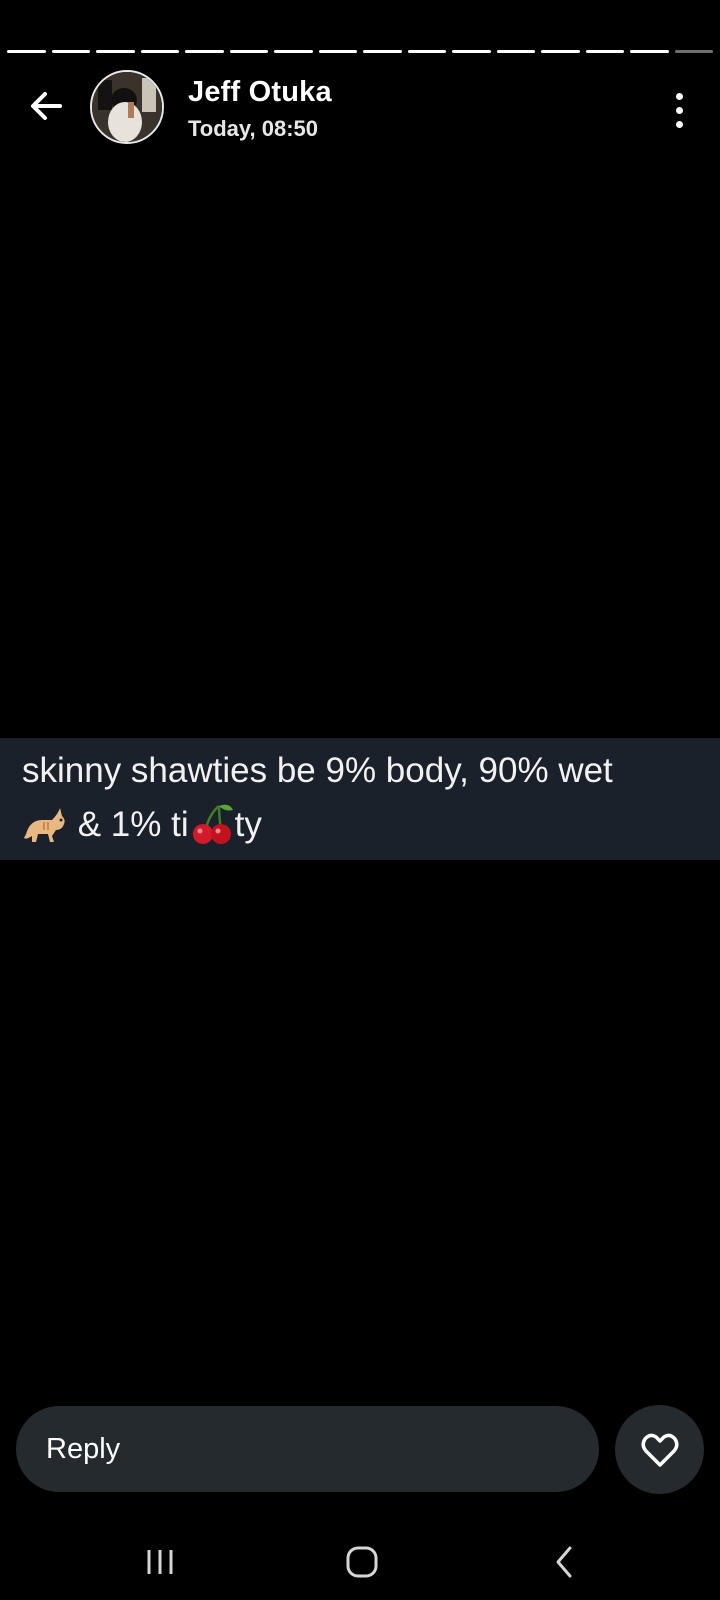 Image resolution: width=720 pixels, height=1600 pixels. I want to click on story-text-line-2: & 1% ti ty, so click(367, 825).